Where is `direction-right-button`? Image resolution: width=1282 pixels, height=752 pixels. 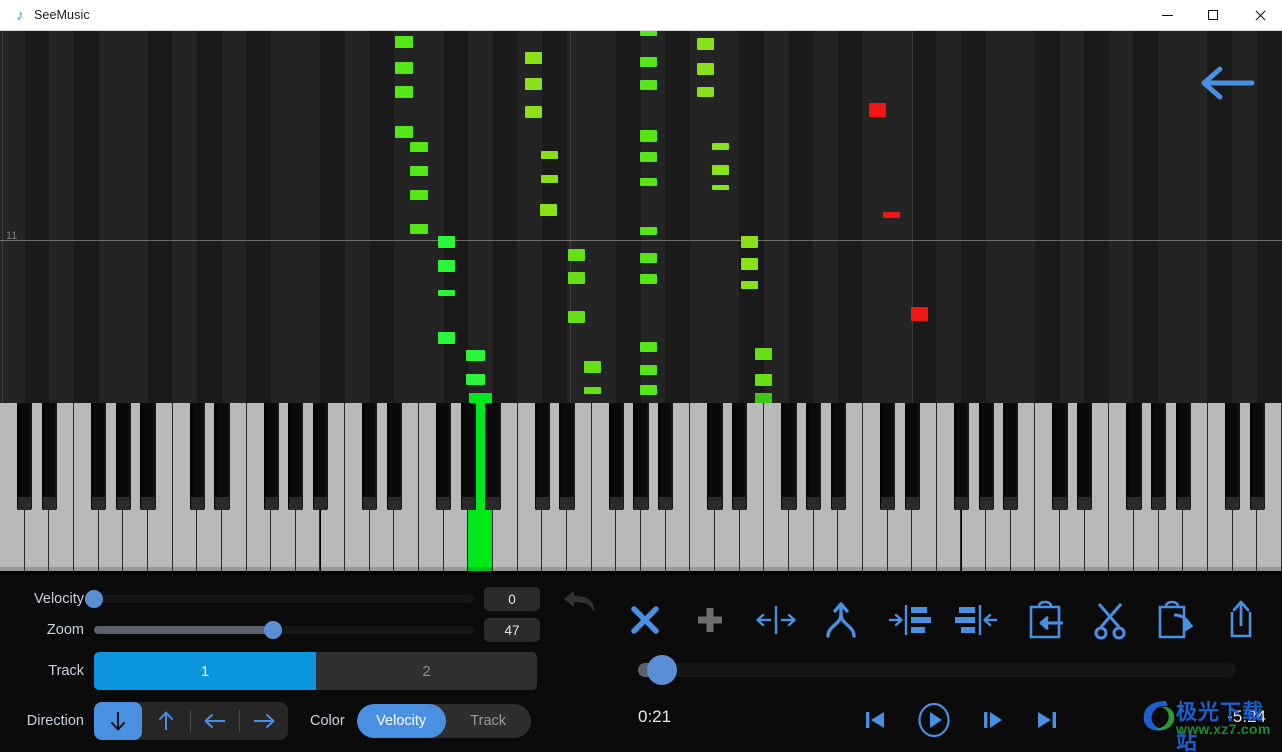
direction-right-button is located at coordinates (264, 721).